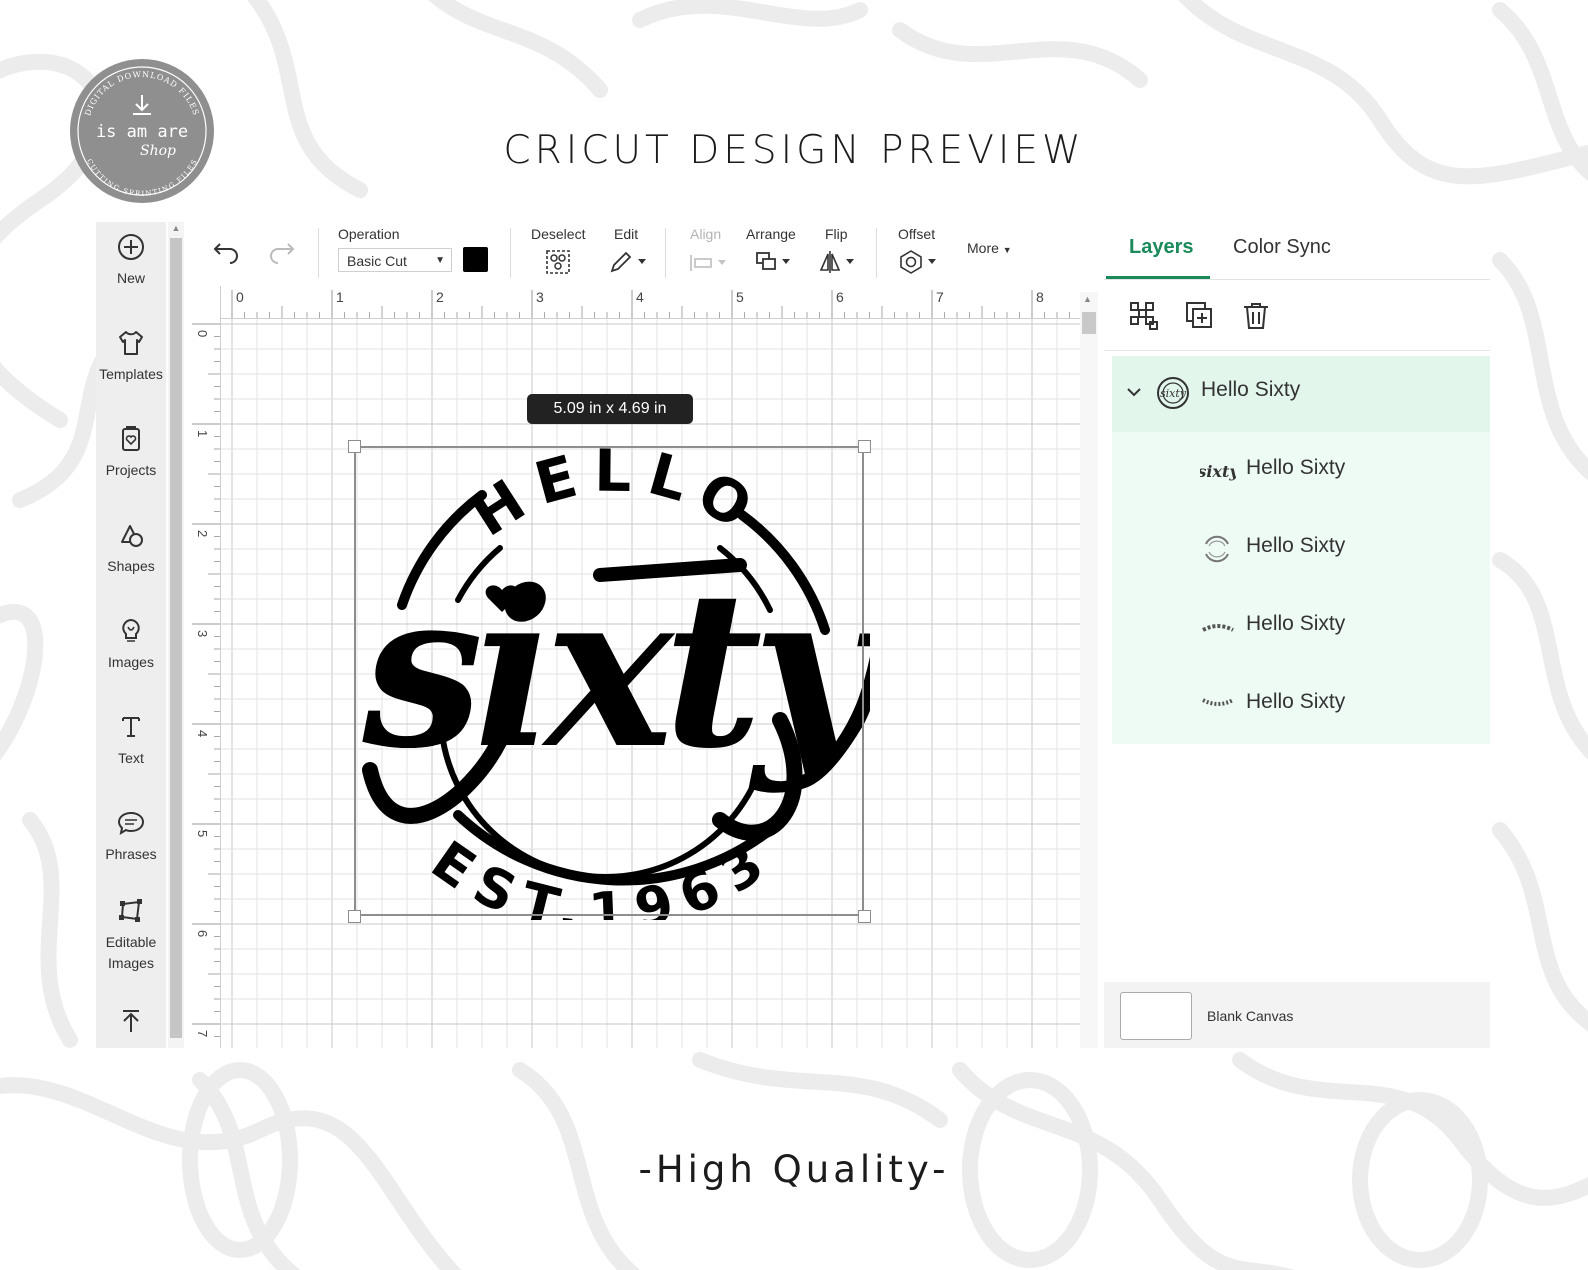 The image size is (1588, 1270). Describe the element at coordinates (1144, 316) in the screenshot. I see `group-icon` at that location.